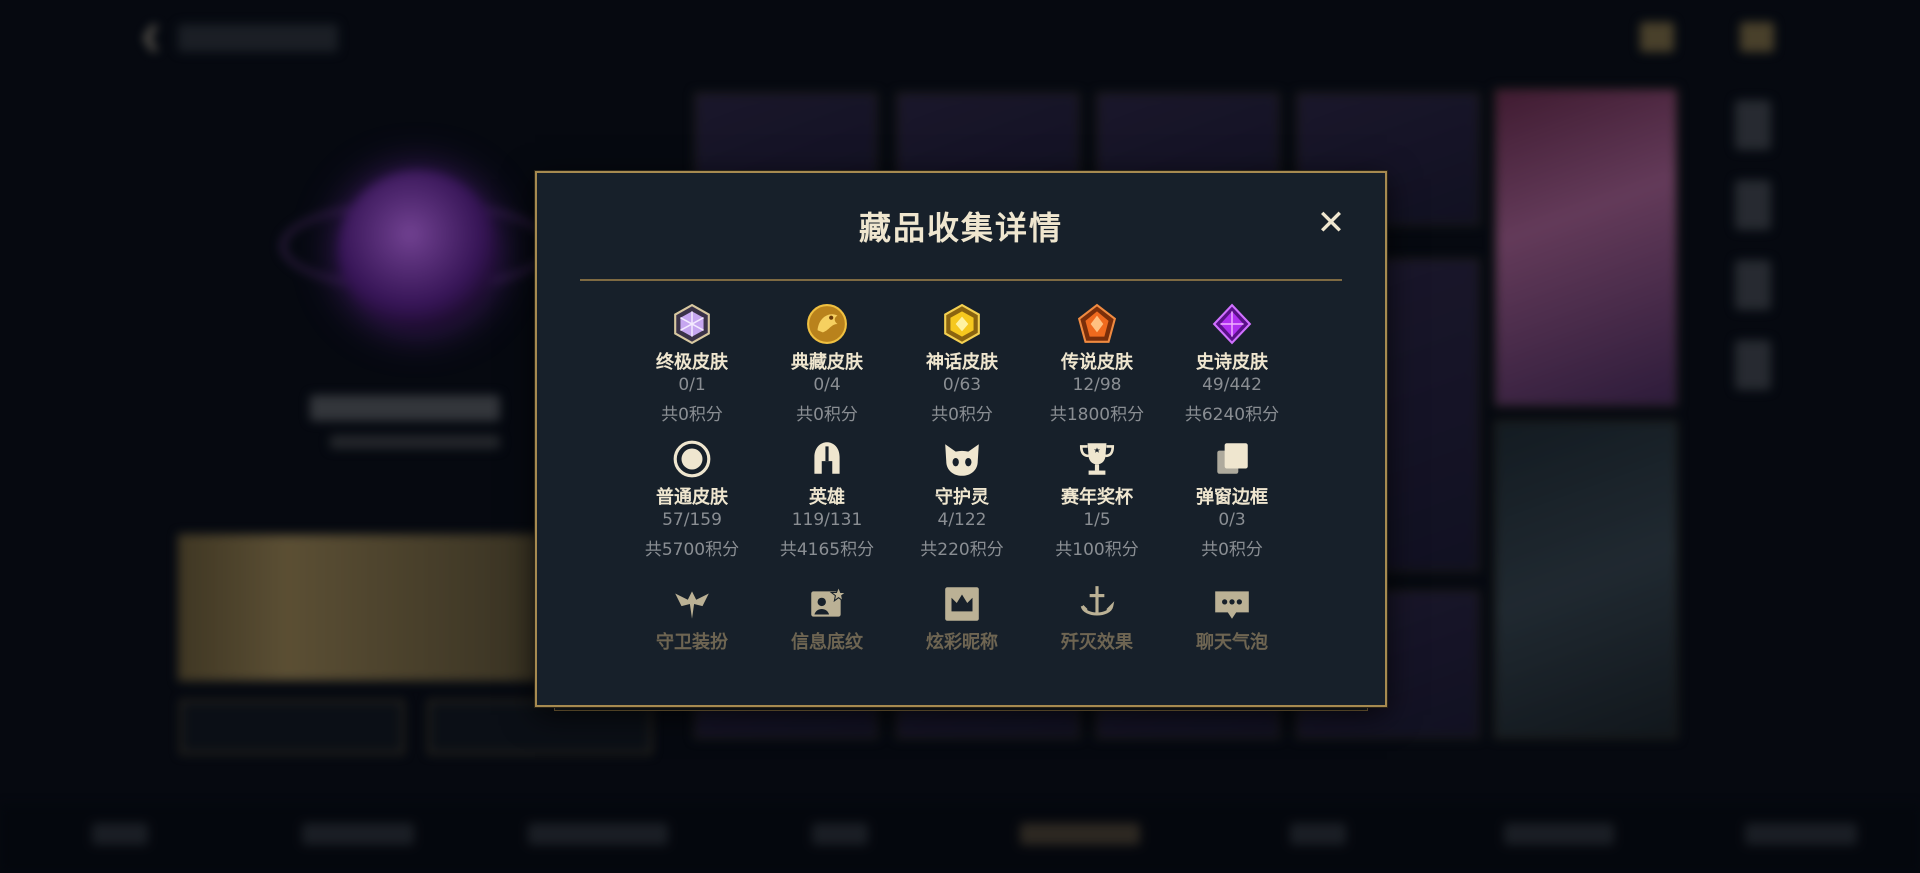 Image resolution: width=1920 pixels, height=873 pixels. Describe the element at coordinates (827, 324) in the screenshot. I see `collector-skin-icon` at that location.